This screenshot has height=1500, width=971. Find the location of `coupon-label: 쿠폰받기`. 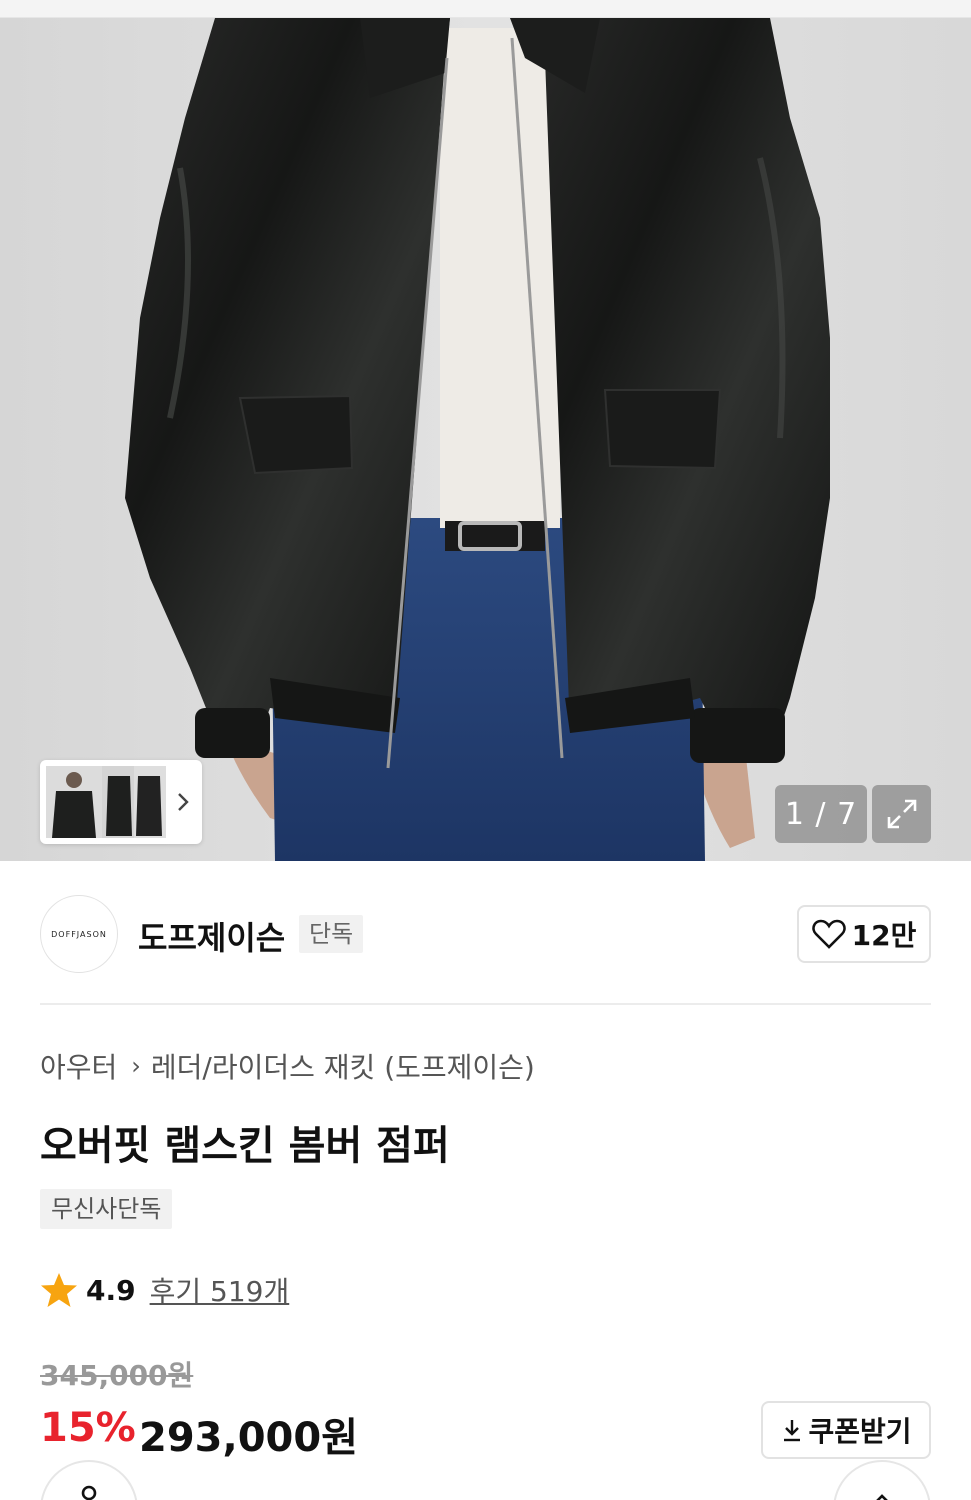

coupon-label: 쿠폰받기 is located at coordinates (860, 1431).